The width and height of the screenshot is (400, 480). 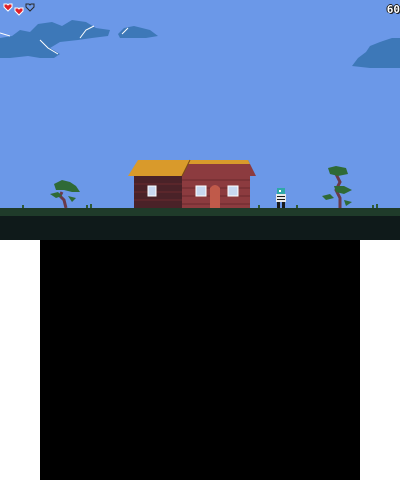 What do you see at coordinates (200, 212) in the screenshot?
I see `ground-grass` at bounding box center [200, 212].